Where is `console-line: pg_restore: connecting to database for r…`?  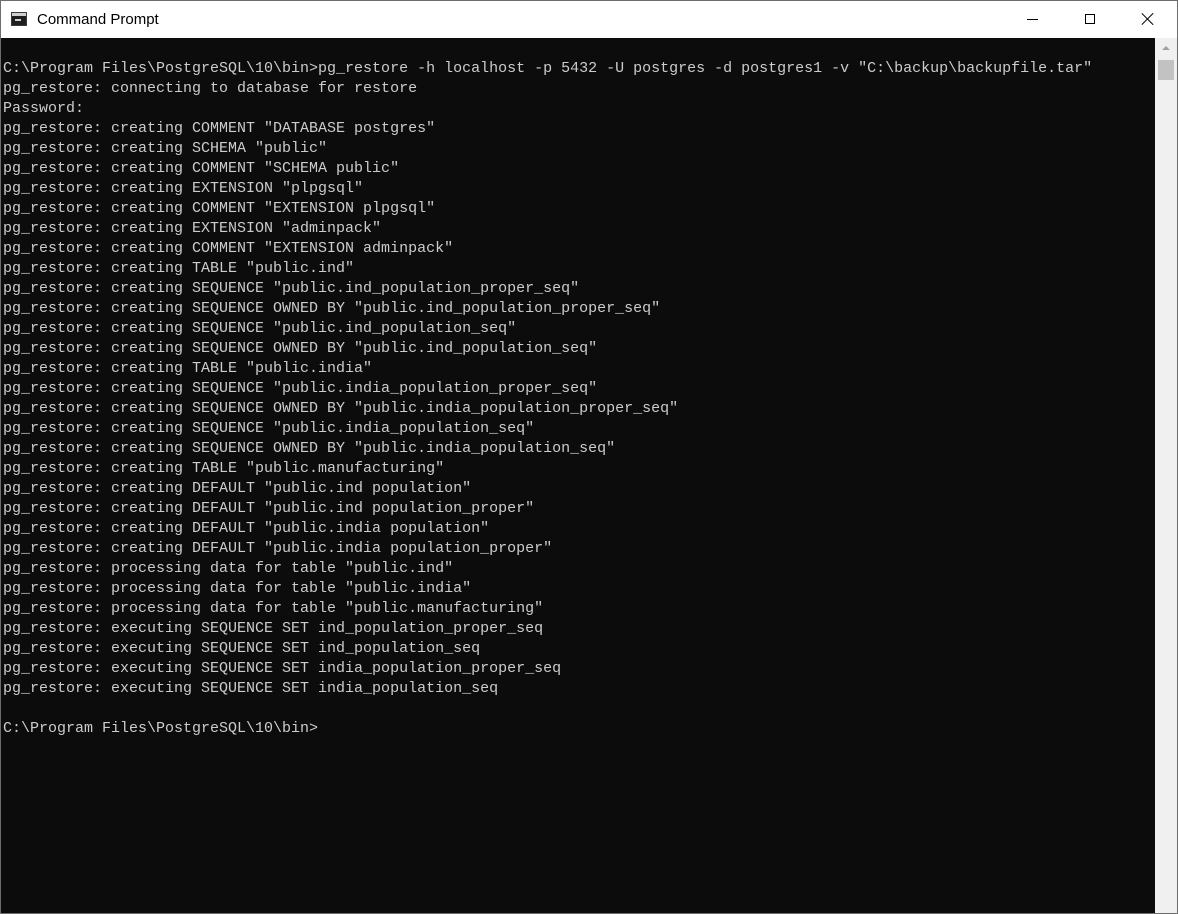
console-line: pg_restore: connecting to database for r… is located at coordinates (210, 88).